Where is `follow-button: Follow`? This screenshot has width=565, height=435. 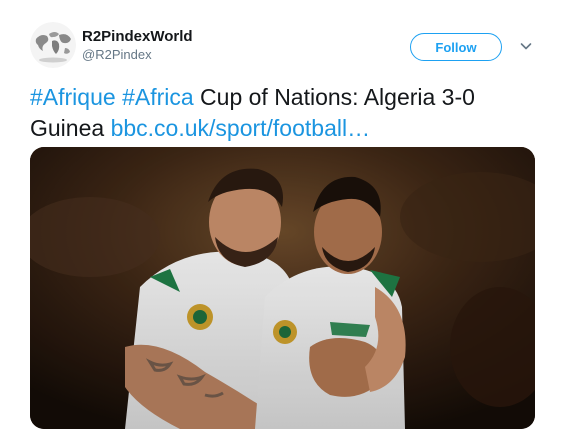
follow-button: Follow is located at coordinates (456, 47).